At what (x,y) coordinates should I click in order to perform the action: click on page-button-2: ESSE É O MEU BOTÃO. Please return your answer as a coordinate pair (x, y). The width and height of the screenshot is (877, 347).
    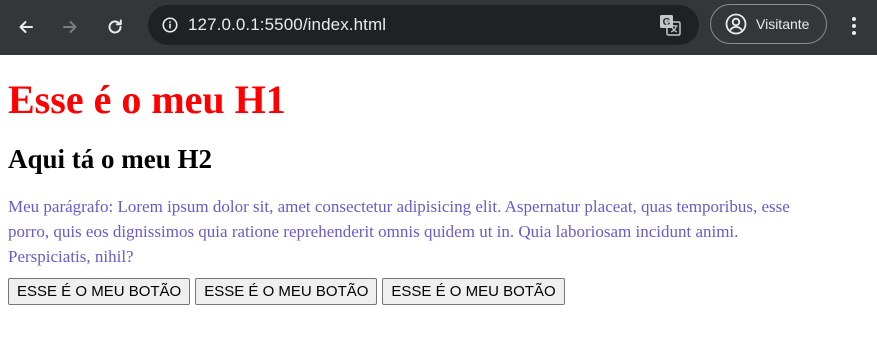
    Looking at the image, I should click on (286, 291).